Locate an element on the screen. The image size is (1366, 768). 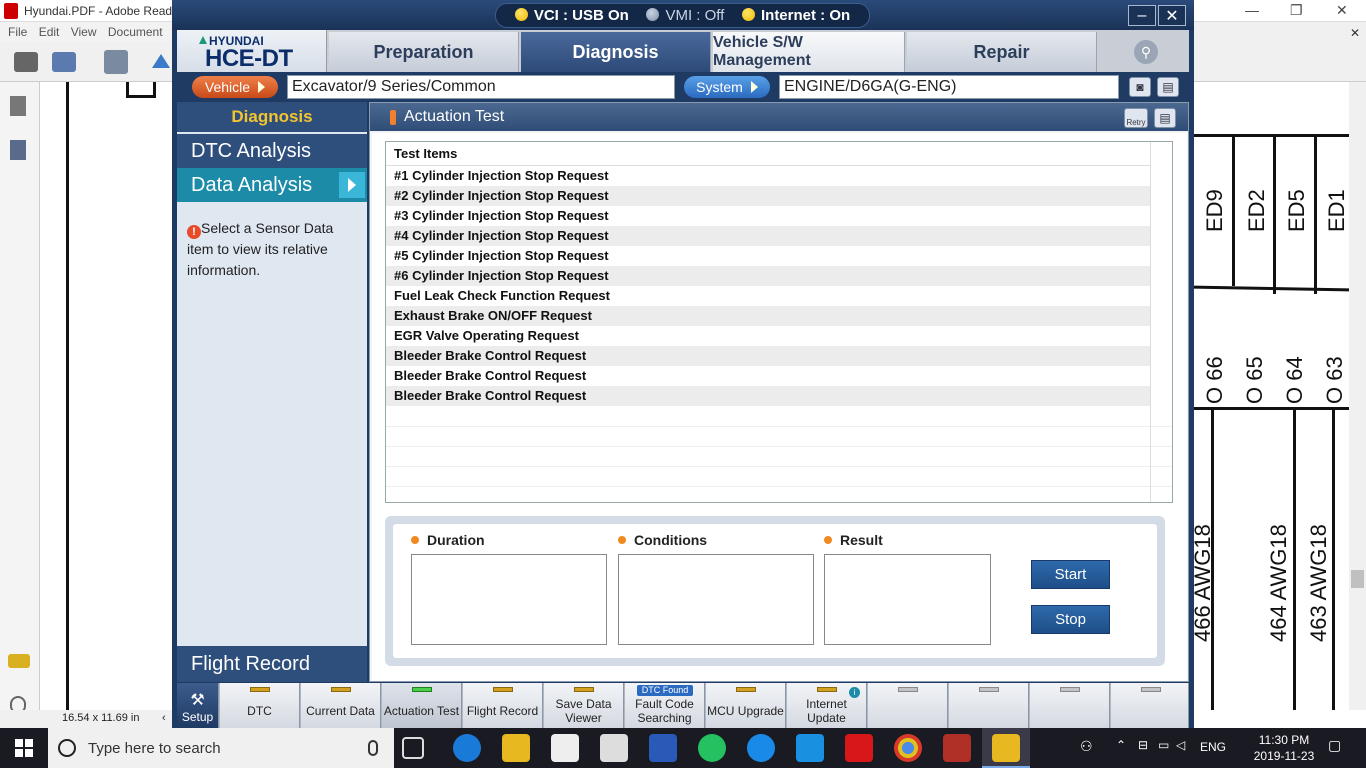
menu-edit: Edit is located at coordinates (49, 32).